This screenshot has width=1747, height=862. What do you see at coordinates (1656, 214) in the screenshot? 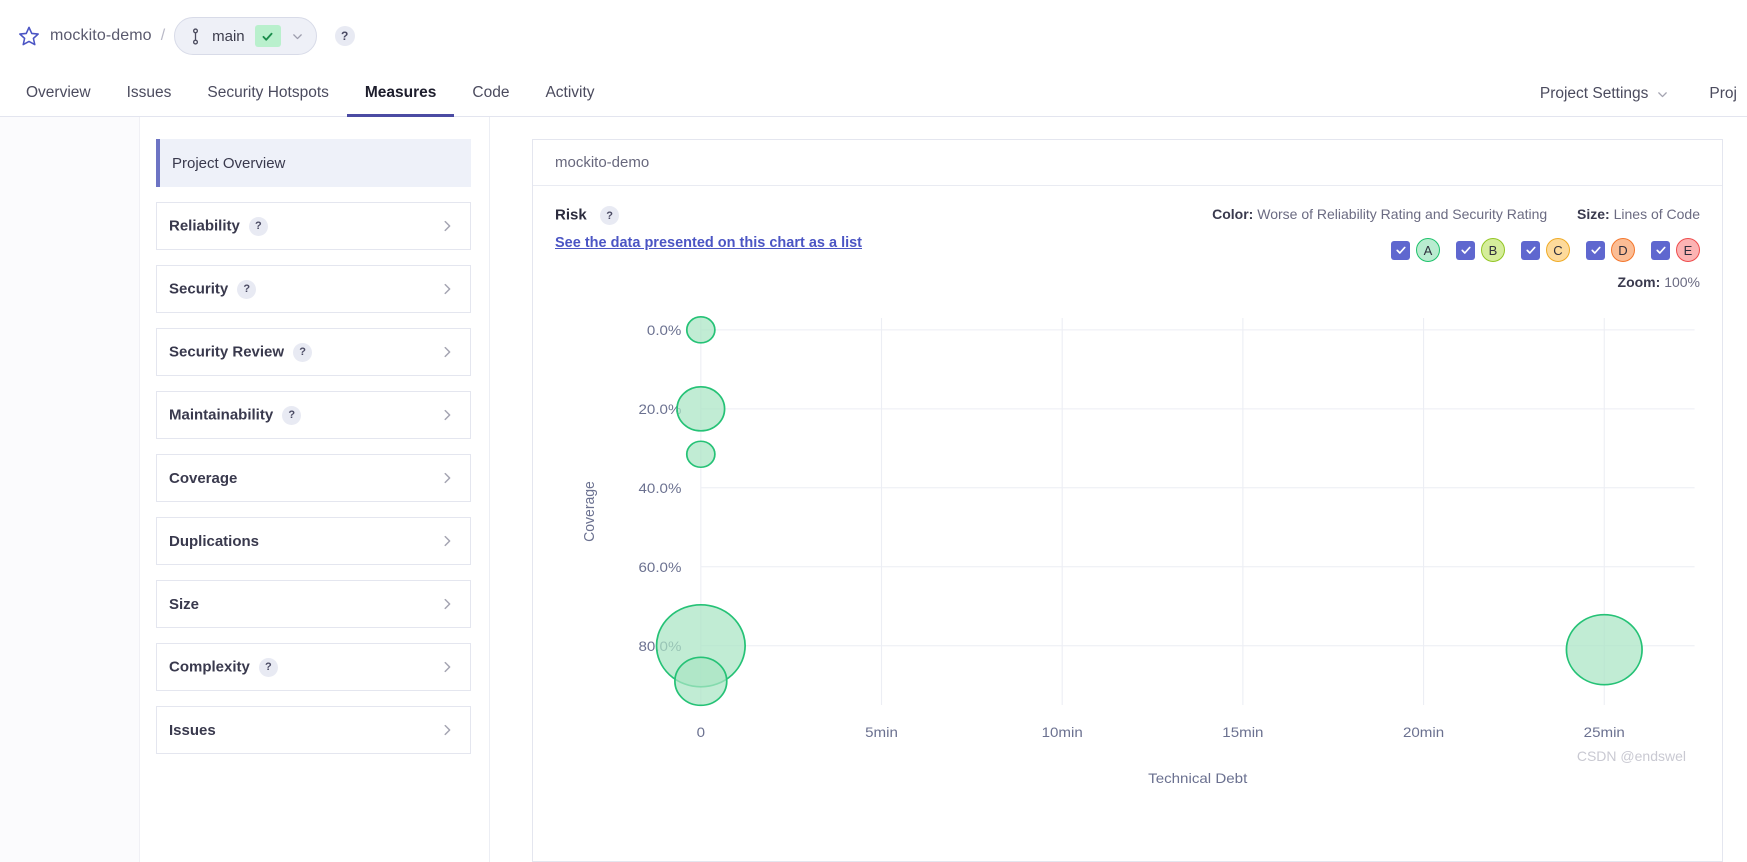
I see `size-value: Lines of Code` at bounding box center [1656, 214].